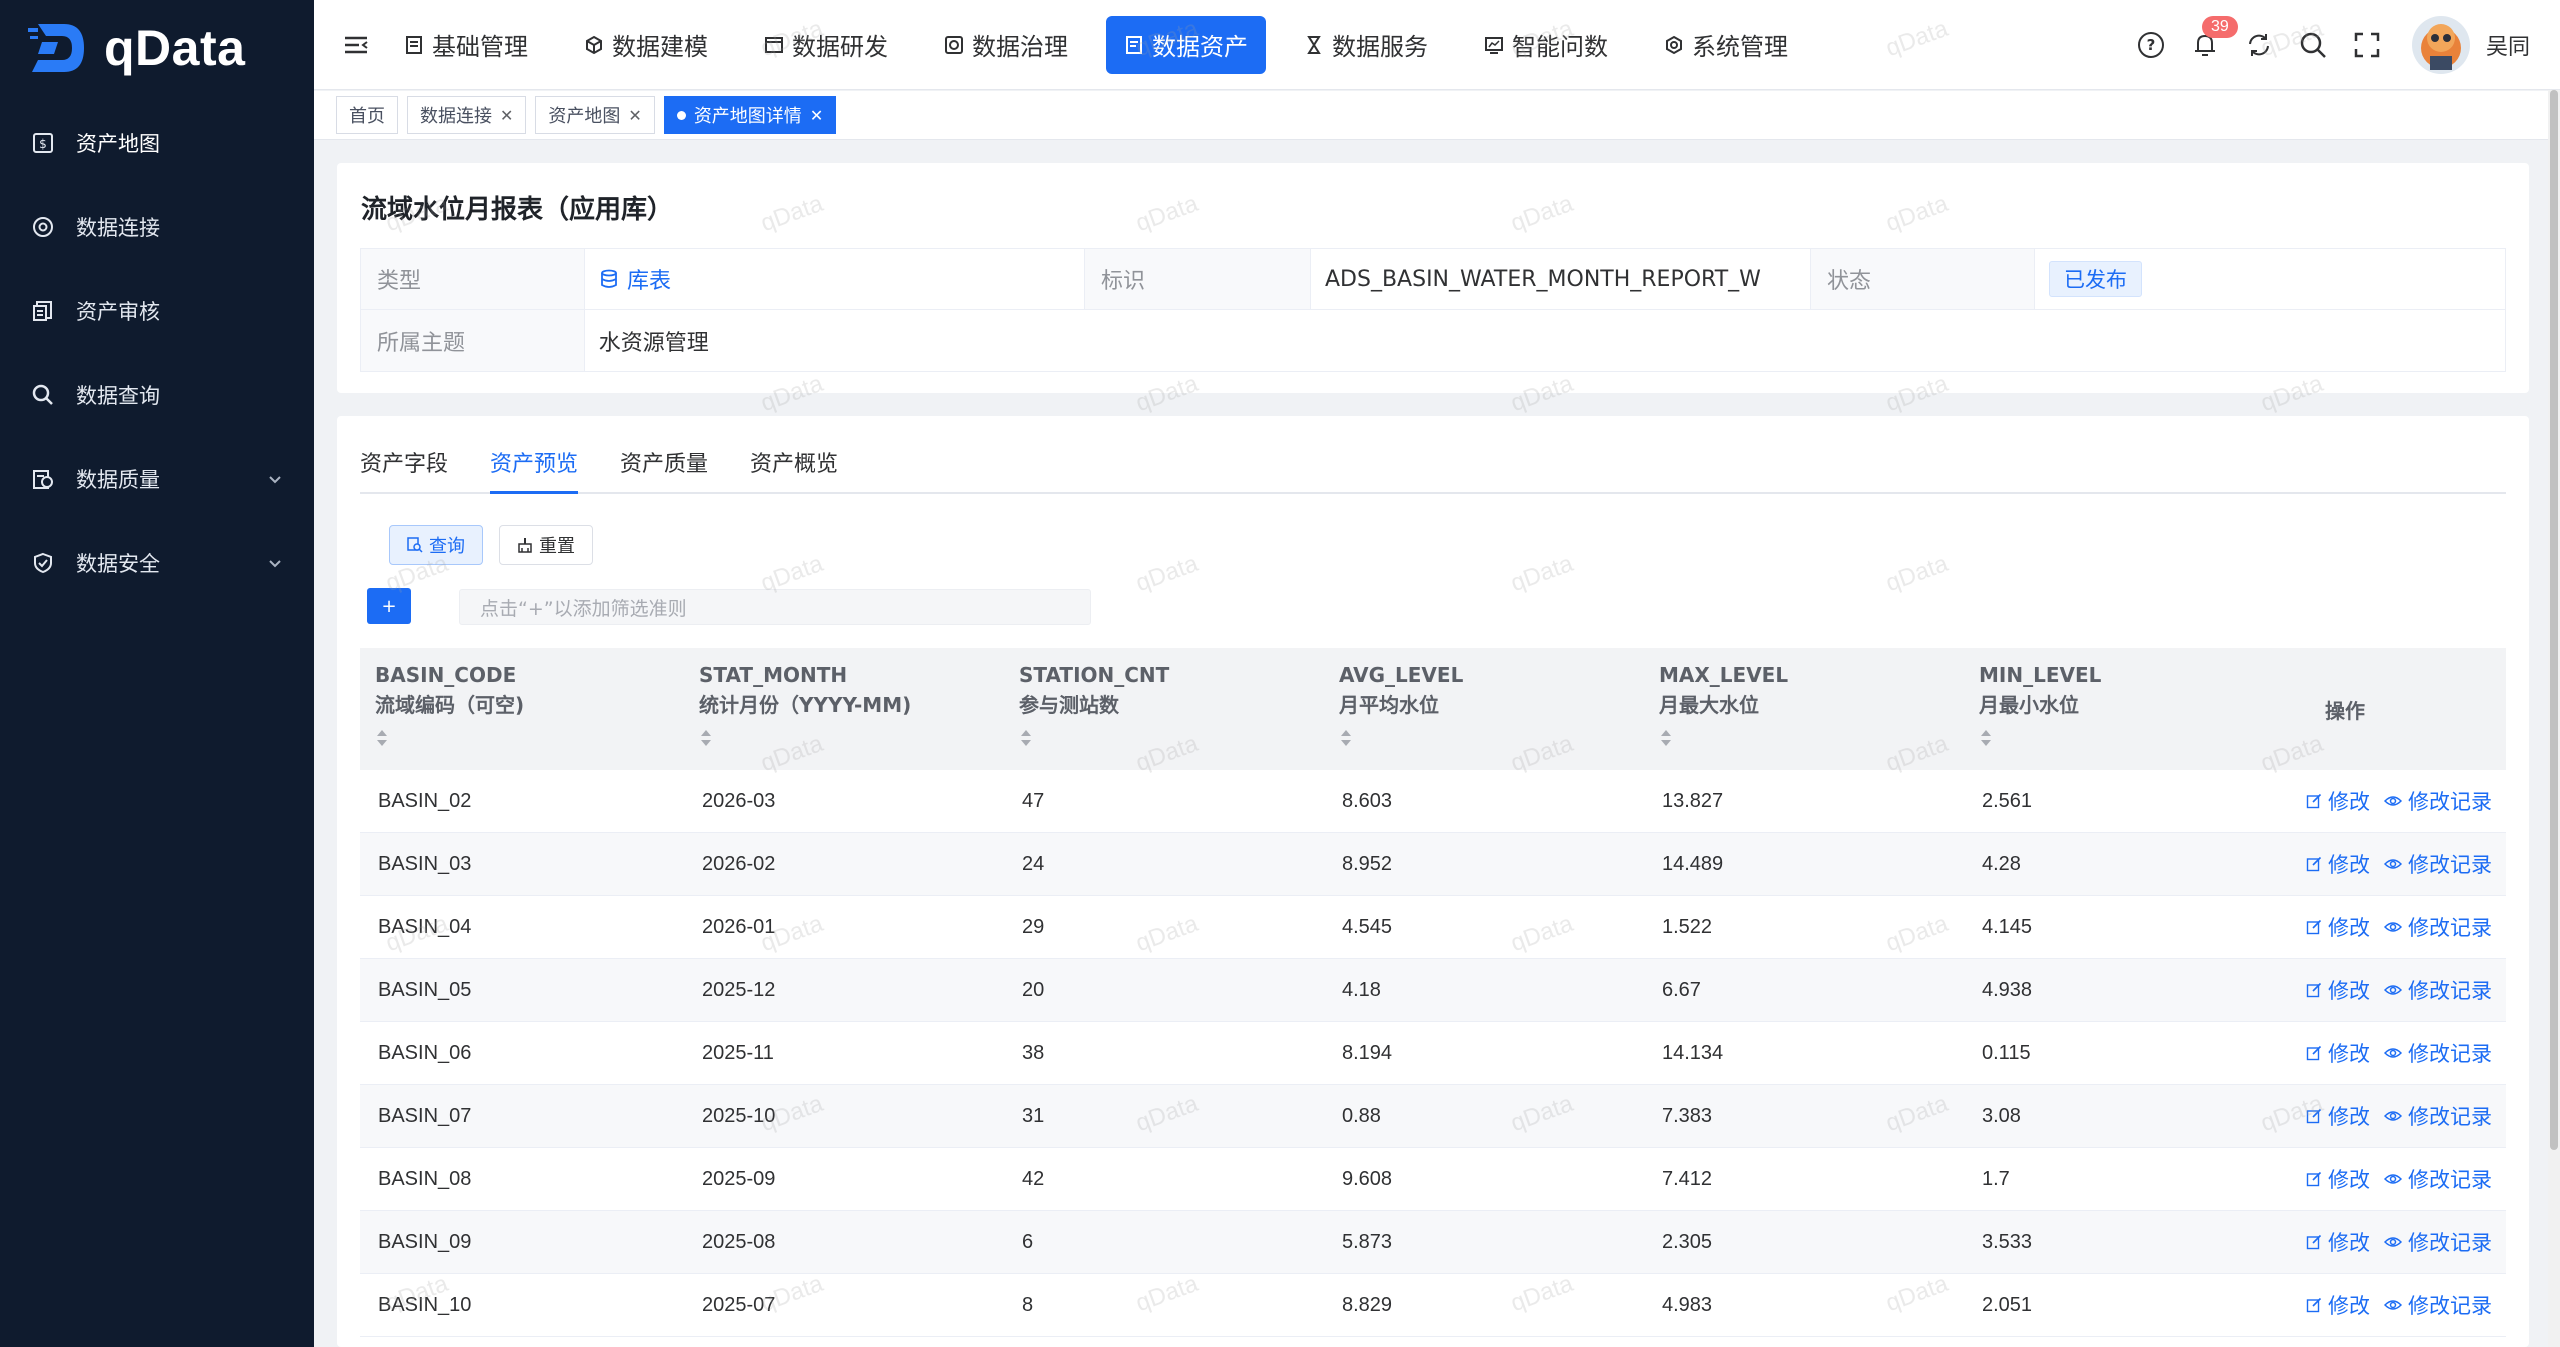  What do you see at coordinates (2151, 45) in the screenshot?
I see `help-icon: ?` at bounding box center [2151, 45].